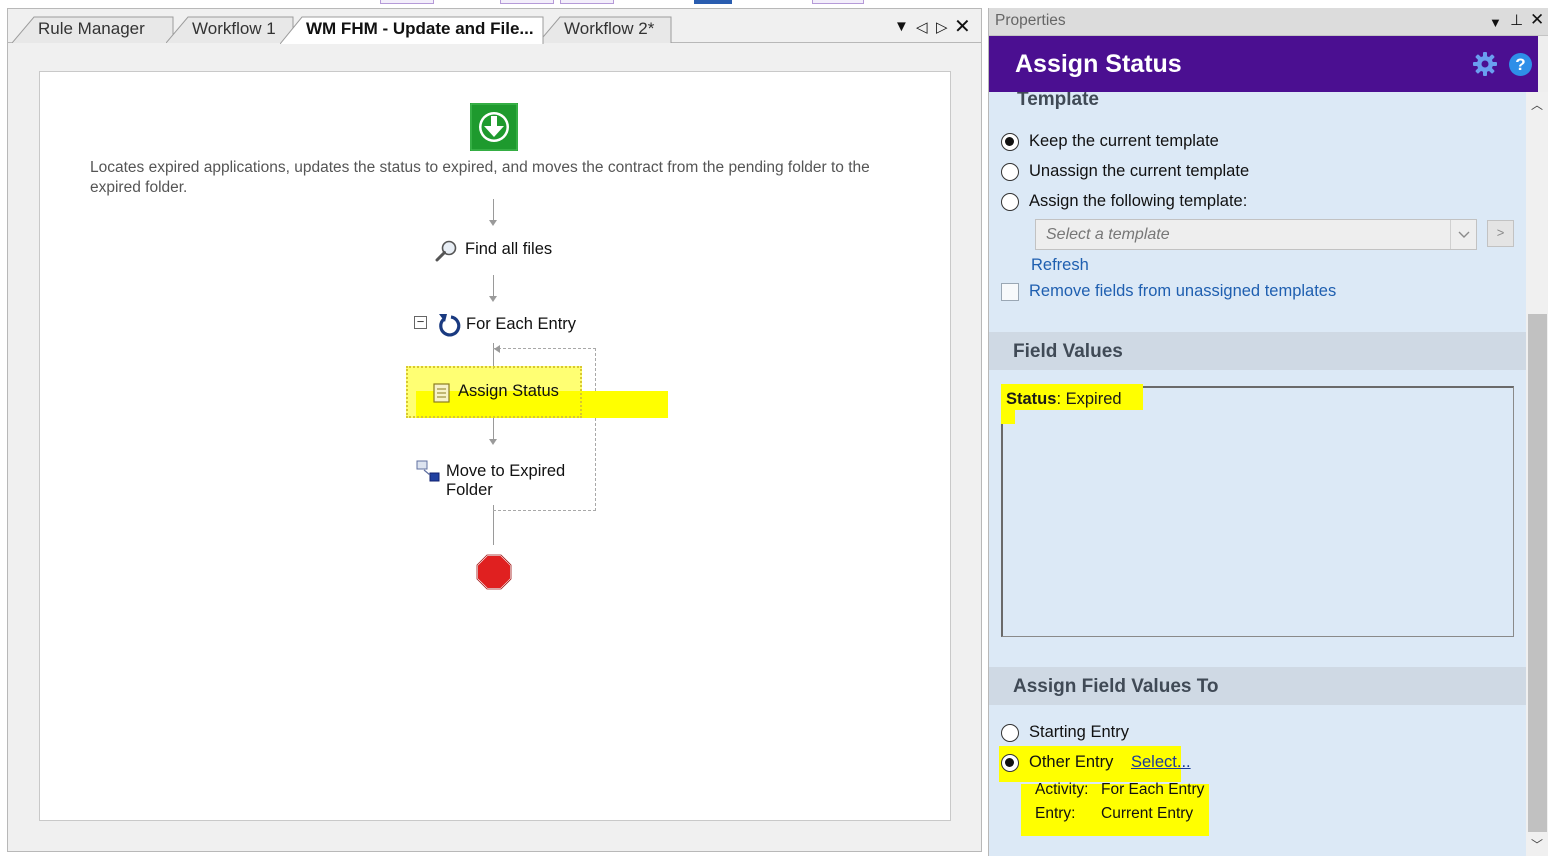  I want to click on close-panel-icon: ✕, so click(1537, 20).